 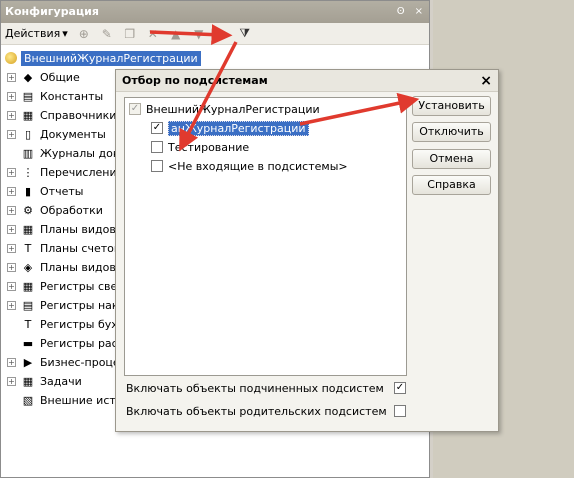 What do you see at coordinates (84, 34) in the screenshot?
I see `add-icon: ⊕` at bounding box center [84, 34].